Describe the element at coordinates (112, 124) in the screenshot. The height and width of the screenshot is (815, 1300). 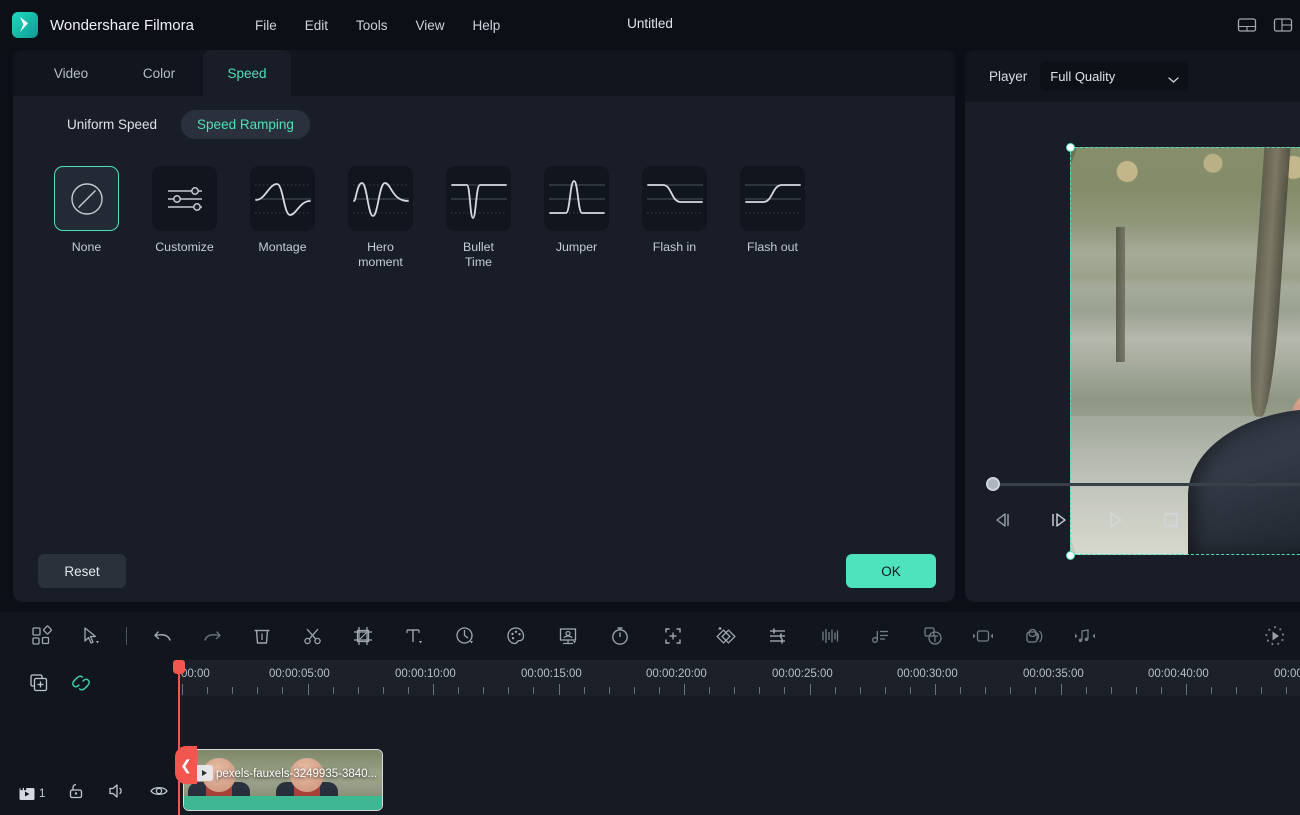
I see `mode-uniform-speed: Uniform Speed` at that location.